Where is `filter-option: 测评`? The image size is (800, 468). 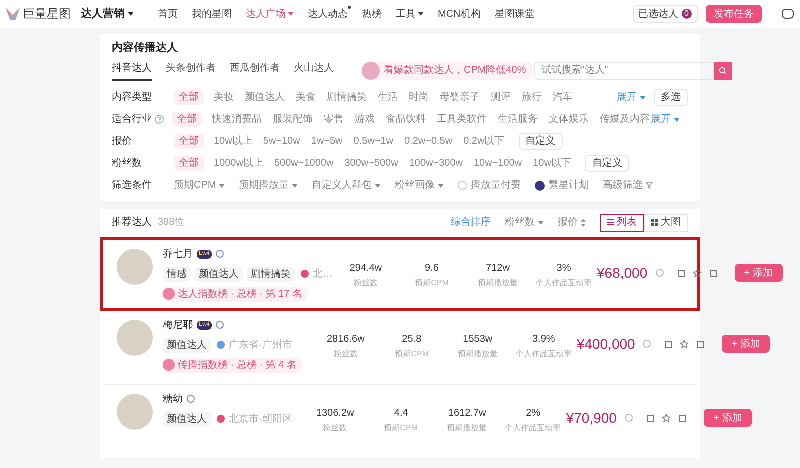
filter-option: 测评 is located at coordinates (501, 97).